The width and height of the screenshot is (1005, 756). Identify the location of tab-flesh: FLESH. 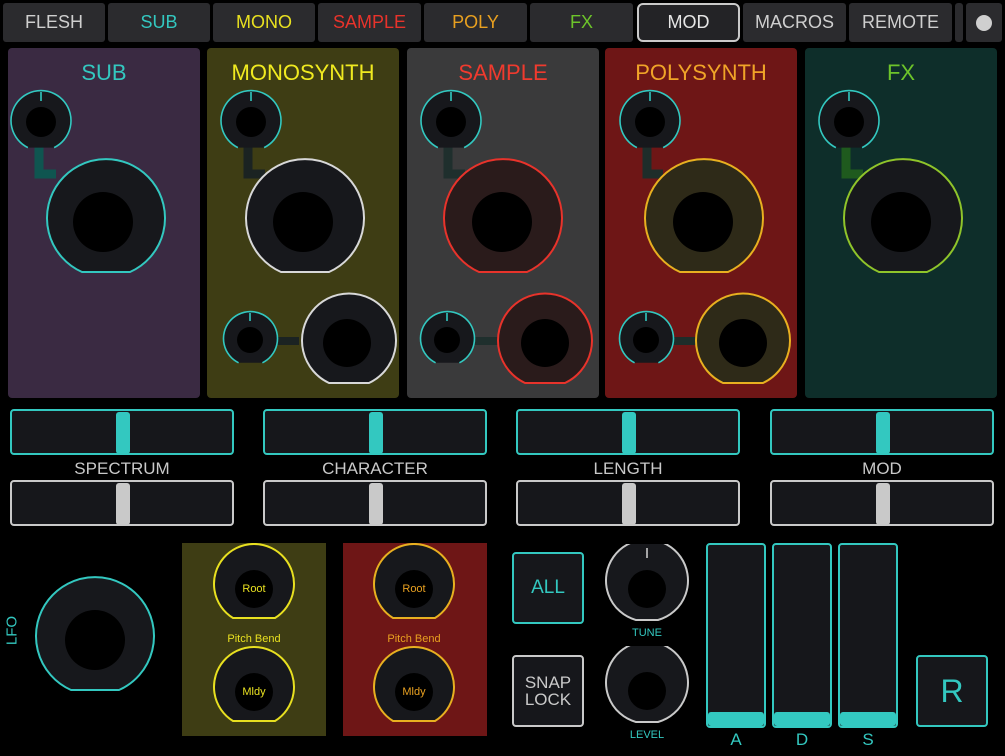
(54, 22).